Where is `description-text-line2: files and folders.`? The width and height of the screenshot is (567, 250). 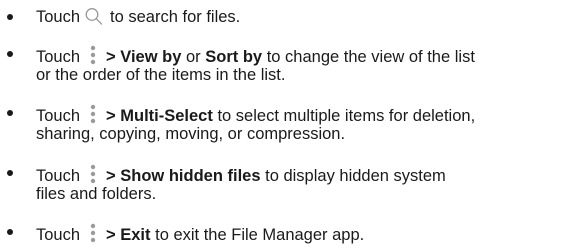 description-text-line2: files and folders. is located at coordinates (96, 194).